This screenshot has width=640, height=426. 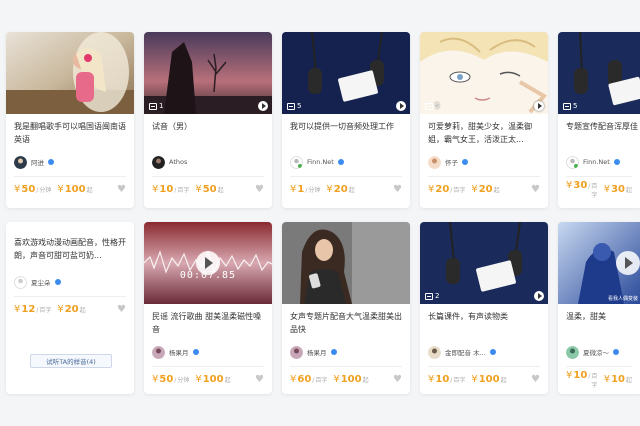 What do you see at coordinates (317, 353) in the screenshot?
I see `author-name: 杨果月` at bounding box center [317, 353].